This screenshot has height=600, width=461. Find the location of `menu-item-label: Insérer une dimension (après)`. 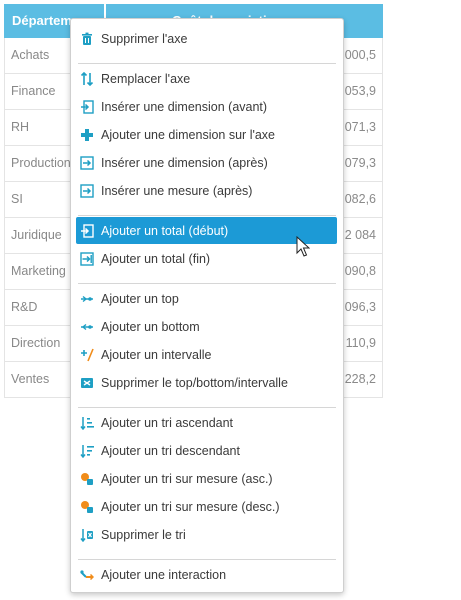

menu-item-label: Insérer une dimension (après) is located at coordinates (184, 162).